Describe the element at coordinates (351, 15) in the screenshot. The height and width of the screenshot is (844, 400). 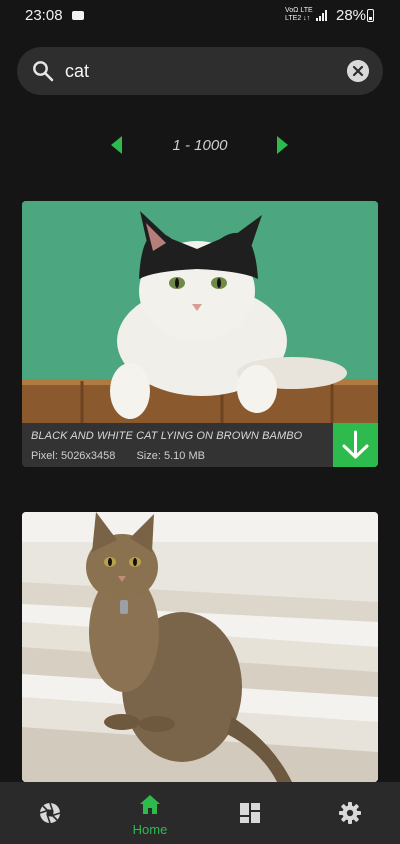
I see `battery-percent: 28%` at that location.